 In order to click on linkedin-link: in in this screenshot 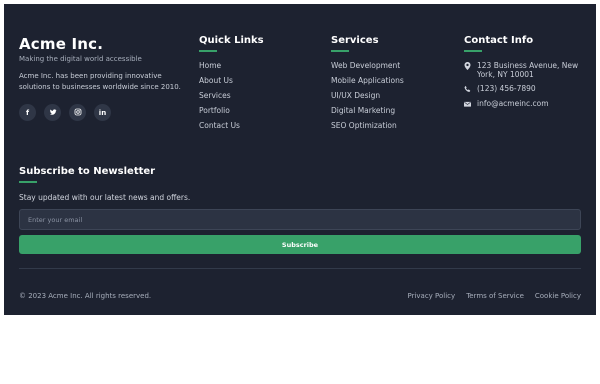, I will do `click(102, 112)`.